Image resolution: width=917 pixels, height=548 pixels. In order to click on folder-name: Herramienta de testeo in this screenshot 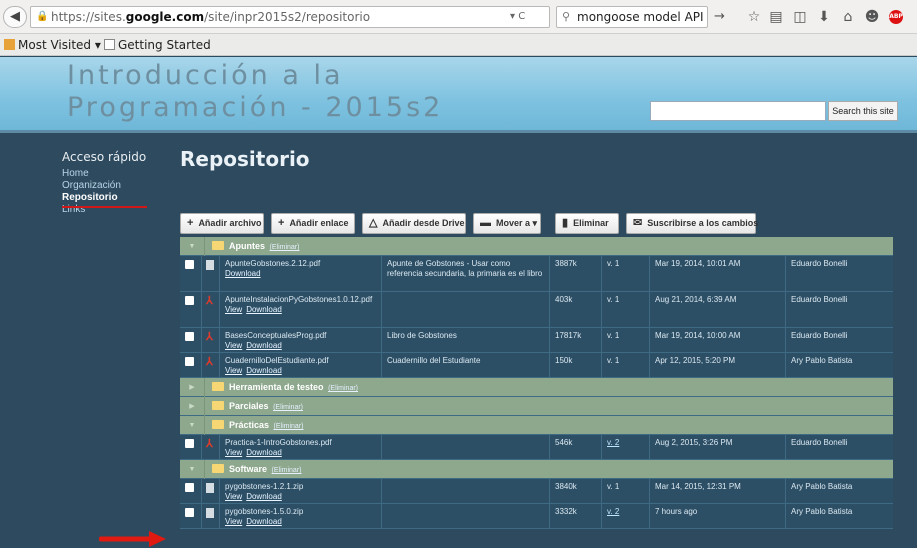, I will do `click(276, 387)`.